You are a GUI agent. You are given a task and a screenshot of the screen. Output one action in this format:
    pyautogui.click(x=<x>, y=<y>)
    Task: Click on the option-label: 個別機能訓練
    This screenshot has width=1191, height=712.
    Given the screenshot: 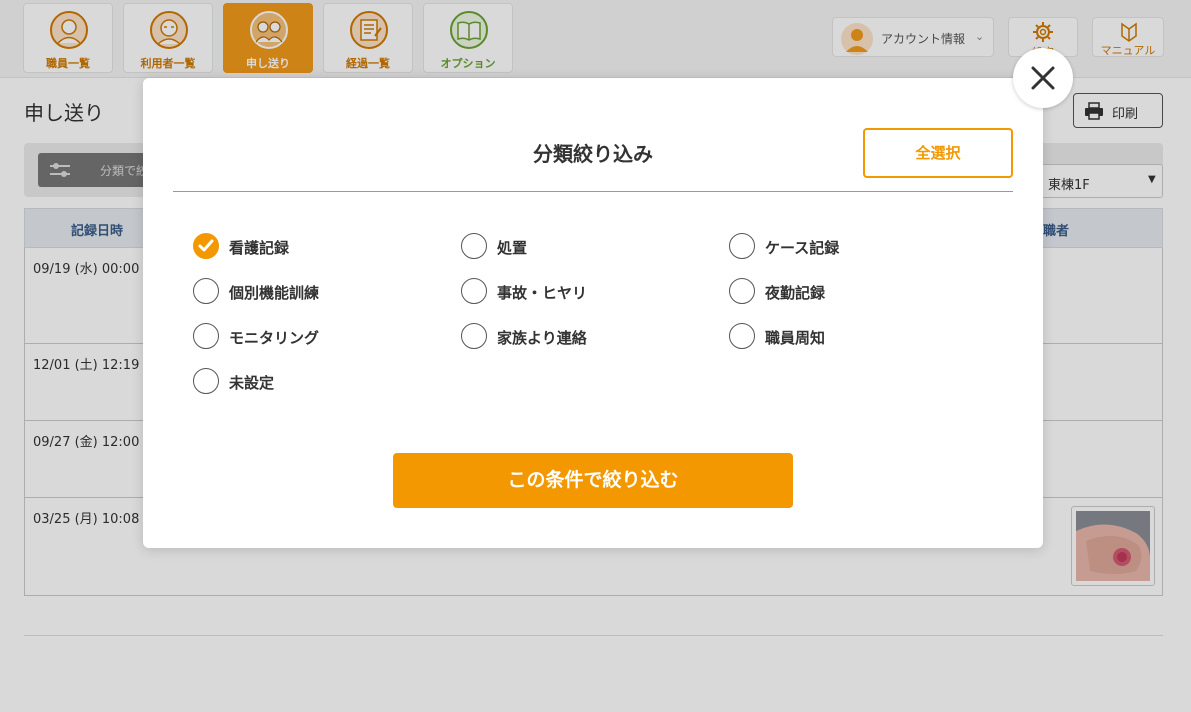 What is the action you would take?
    pyautogui.click(x=274, y=293)
    